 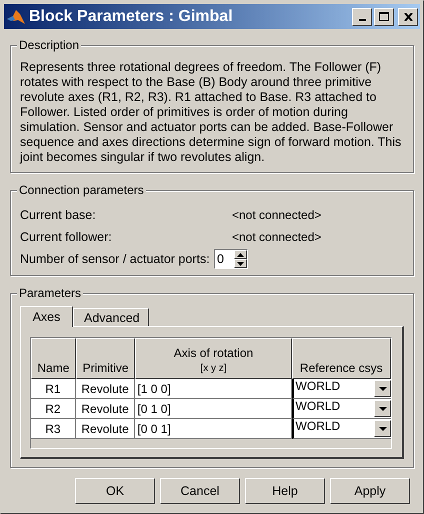 What do you see at coordinates (49, 45) in the screenshot?
I see `group-title: Description` at bounding box center [49, 45].